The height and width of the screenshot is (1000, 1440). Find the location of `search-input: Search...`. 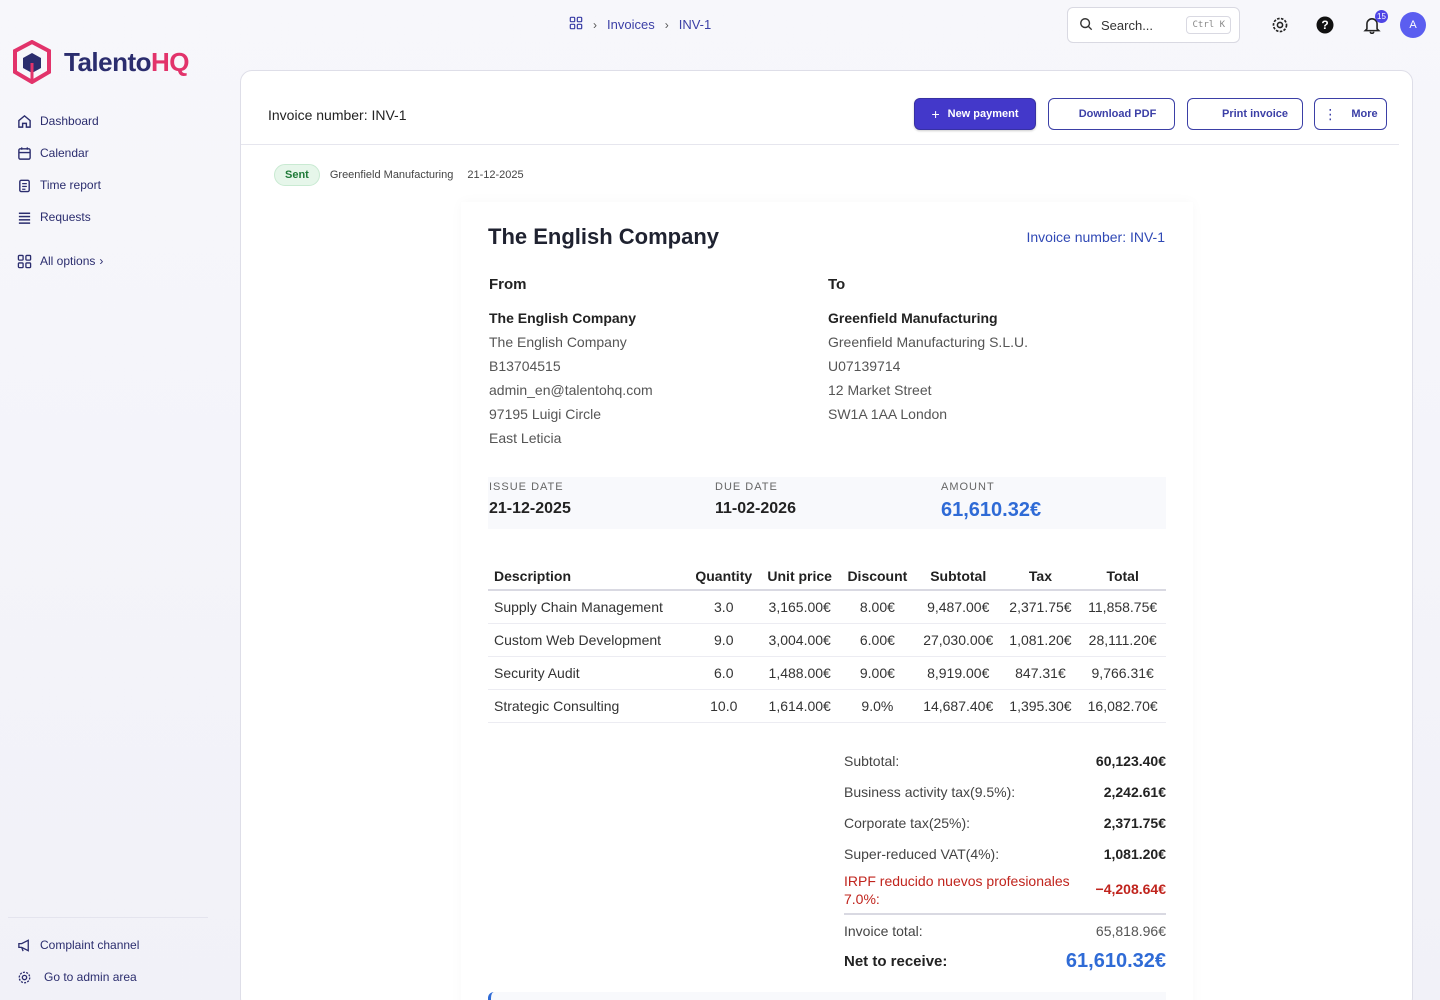

search-input: Search... is located at coordinates (1143, 25).